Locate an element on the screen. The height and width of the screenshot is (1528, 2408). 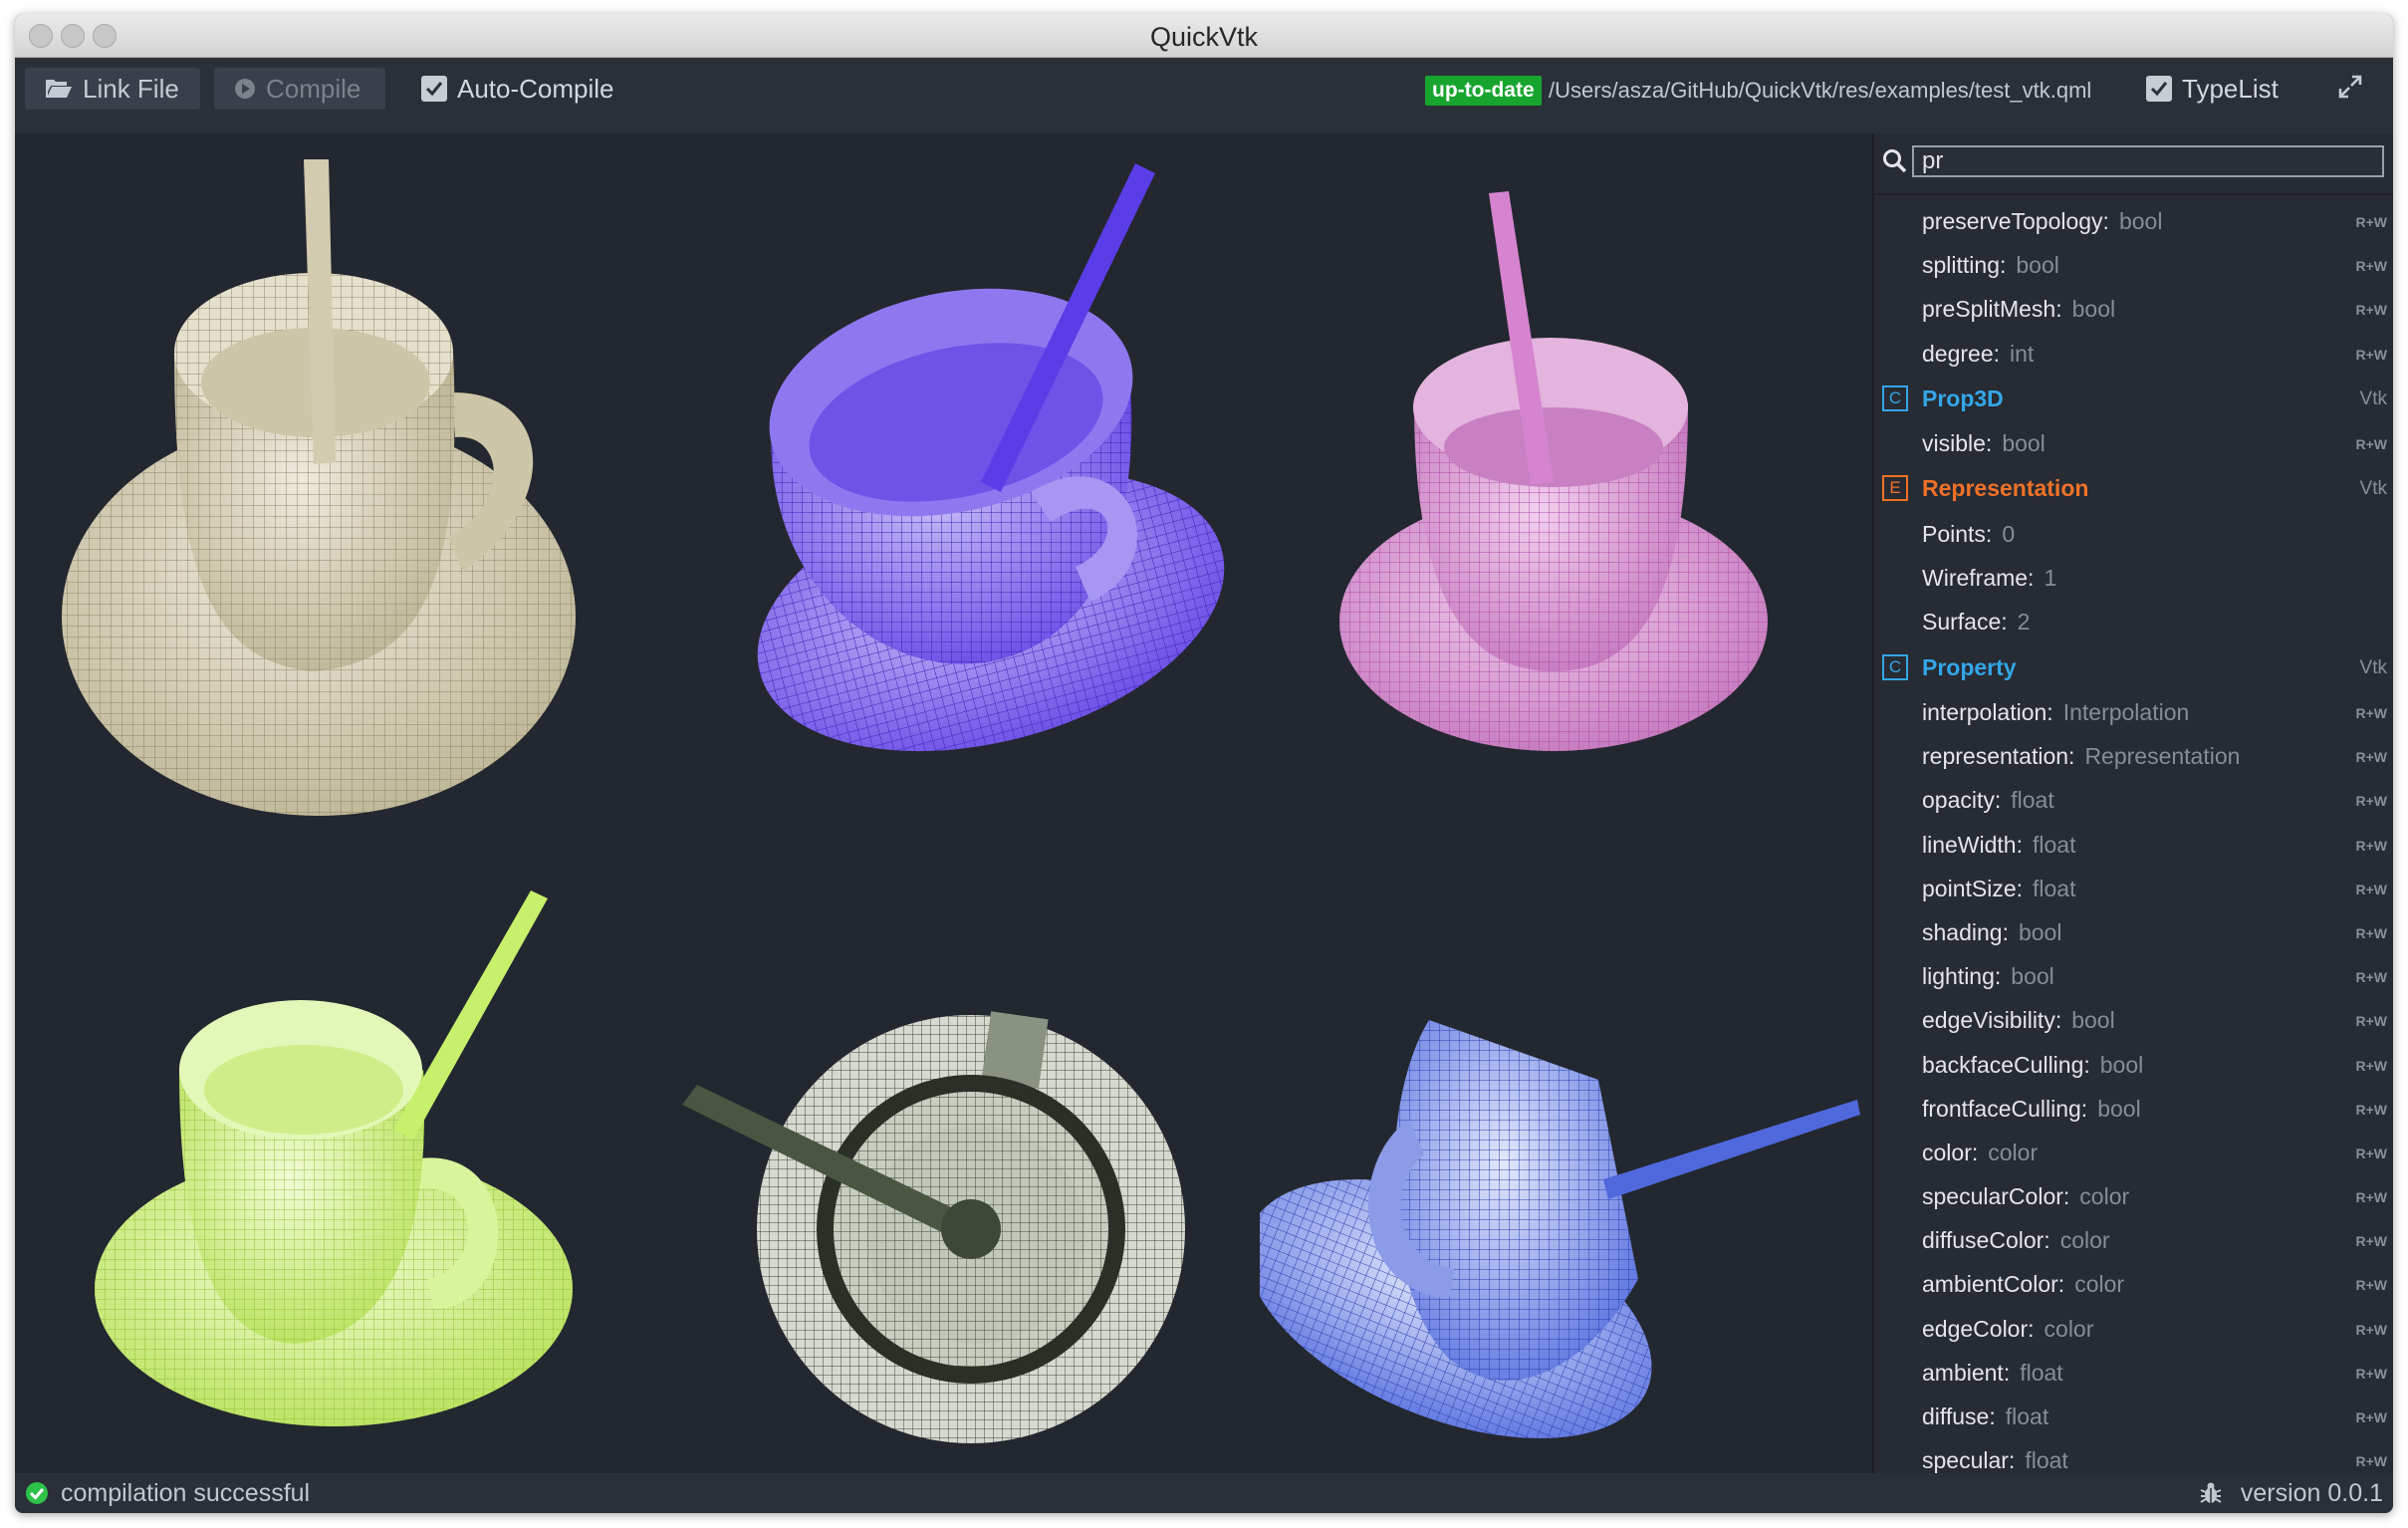
property-name: interpolation: Interpolation is located at coordinates (2056, 712).